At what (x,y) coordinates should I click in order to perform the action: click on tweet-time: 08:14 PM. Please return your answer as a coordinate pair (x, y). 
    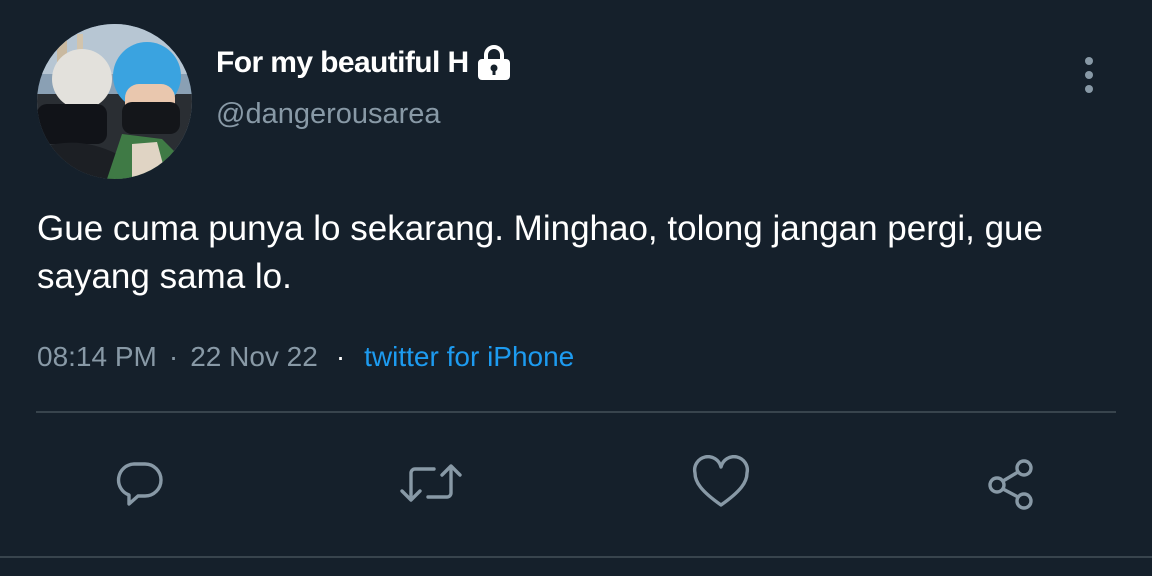
    Looking at the image, I should click on (97, 357).